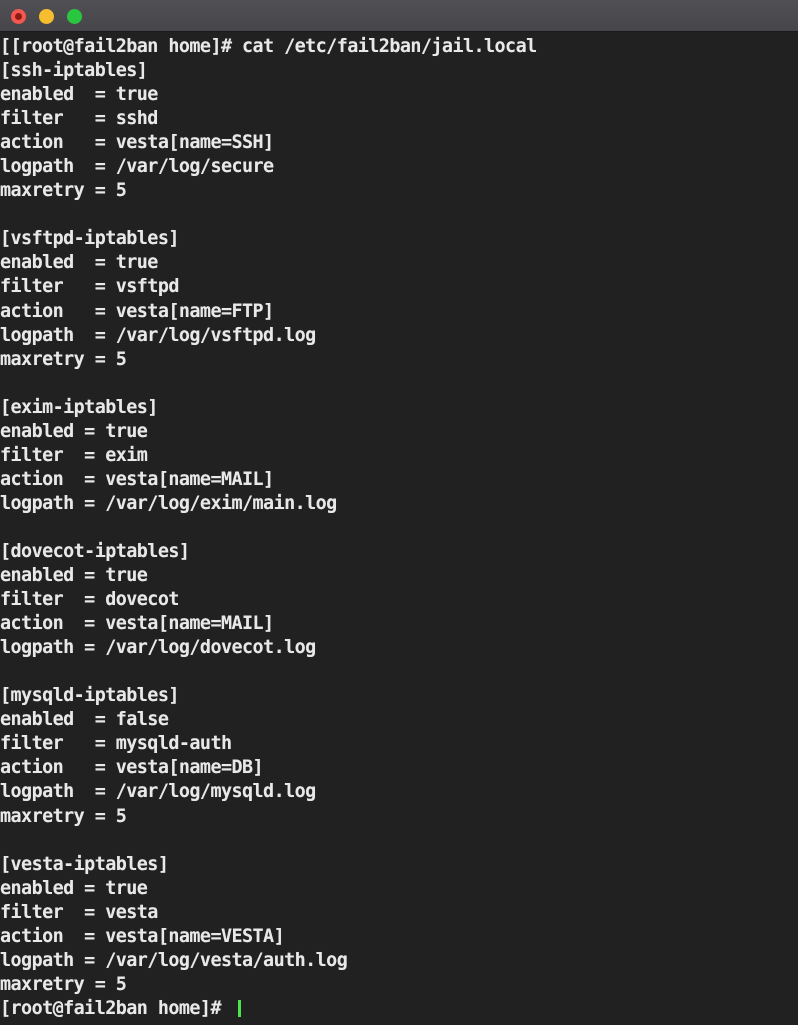 This screenshot has width=798, height=1025. What do you see at coordinates (142, 936) in the screenshot?
I see `terminal-line: action = vesta[name=VESTA]` at bounding box center [142, 936].